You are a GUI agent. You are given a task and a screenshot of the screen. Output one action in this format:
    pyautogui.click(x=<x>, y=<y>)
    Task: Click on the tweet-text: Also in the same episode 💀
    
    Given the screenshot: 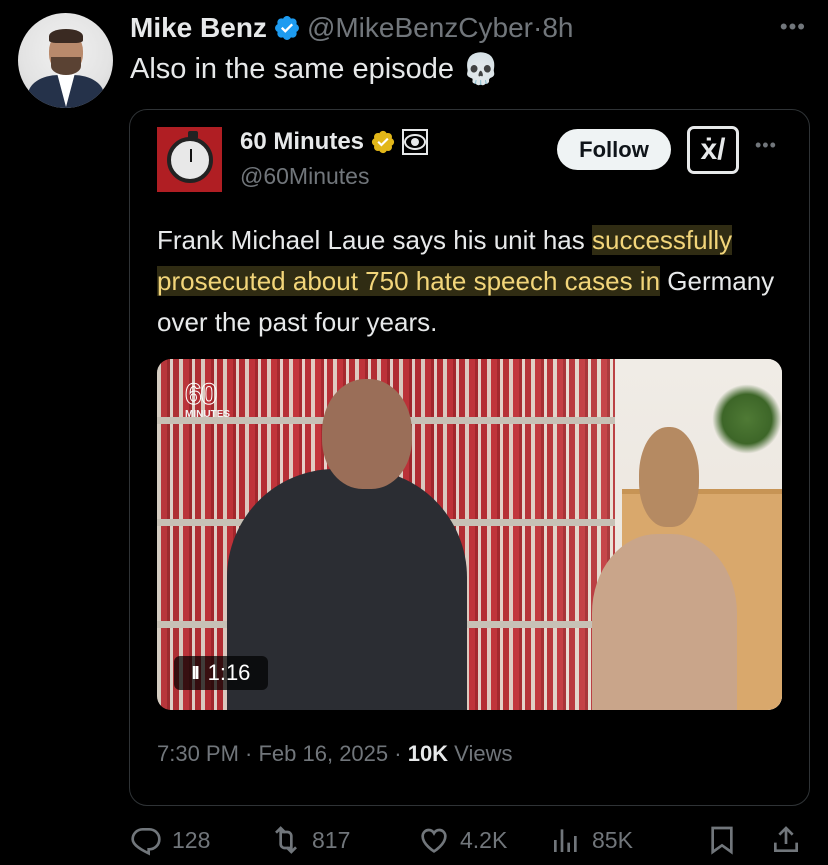 What is the action you would take?
    pyautogui.click(x=314, y=69)
    